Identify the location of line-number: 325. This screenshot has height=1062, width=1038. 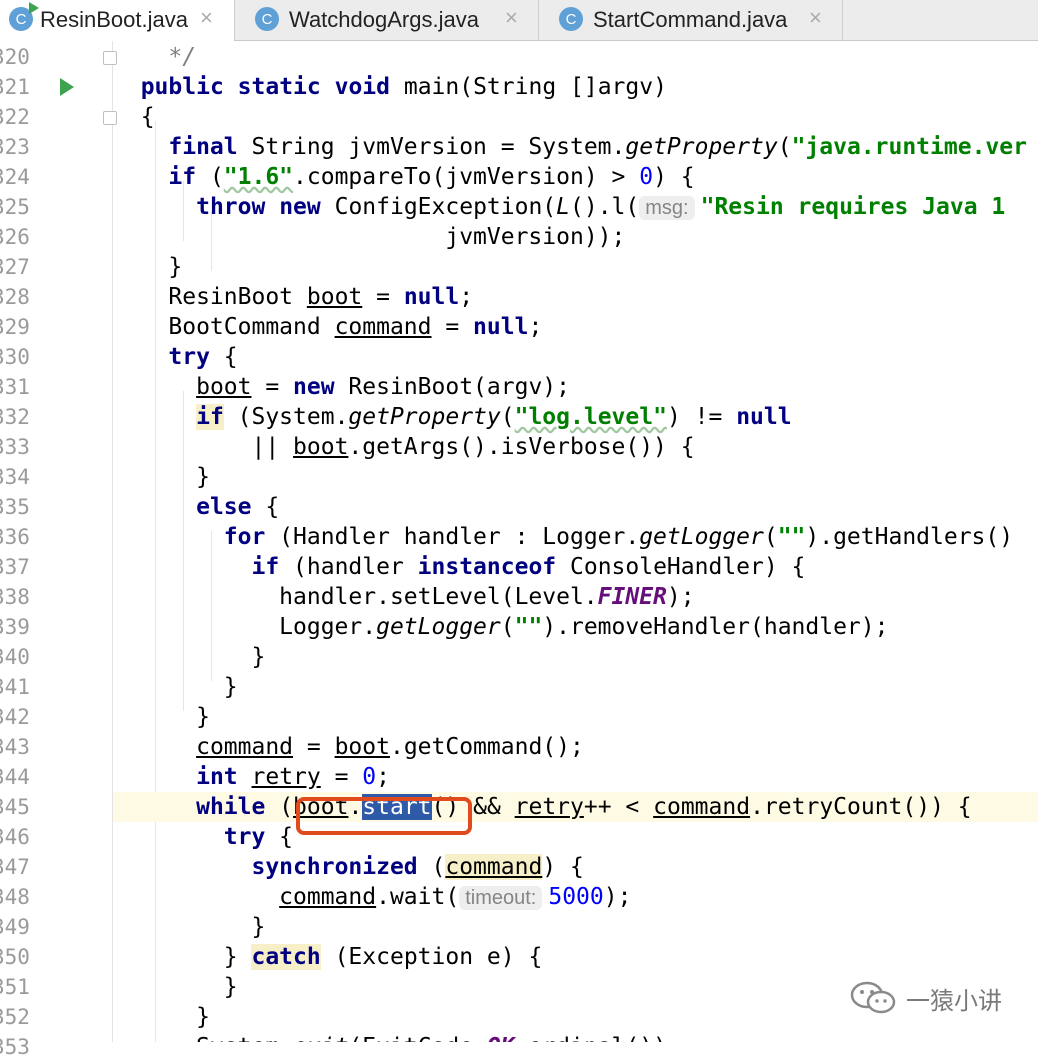
(15, 207).